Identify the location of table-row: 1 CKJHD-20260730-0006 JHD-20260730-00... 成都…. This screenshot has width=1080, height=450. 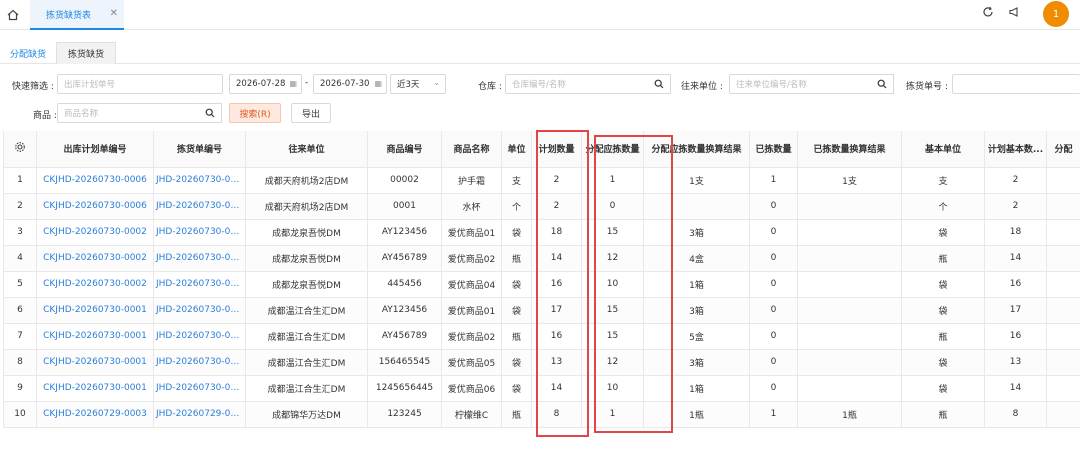
(541, 180).